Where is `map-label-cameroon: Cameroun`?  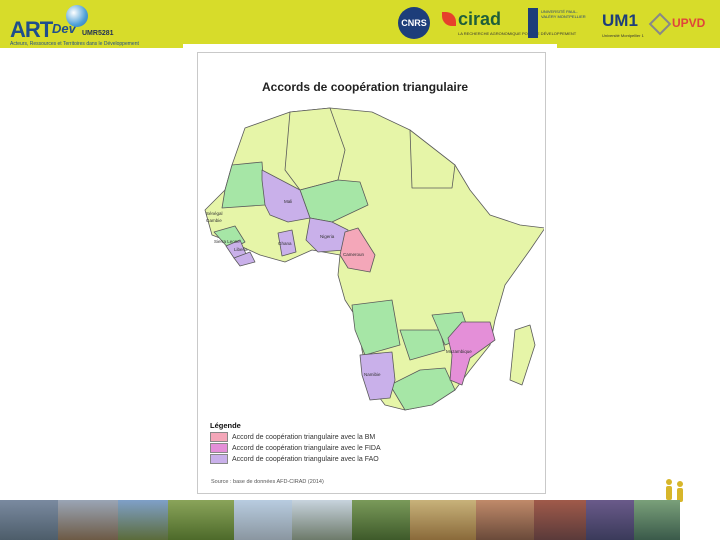
map-label-cameroon: Cameroun is located at coordinates (354, 254).